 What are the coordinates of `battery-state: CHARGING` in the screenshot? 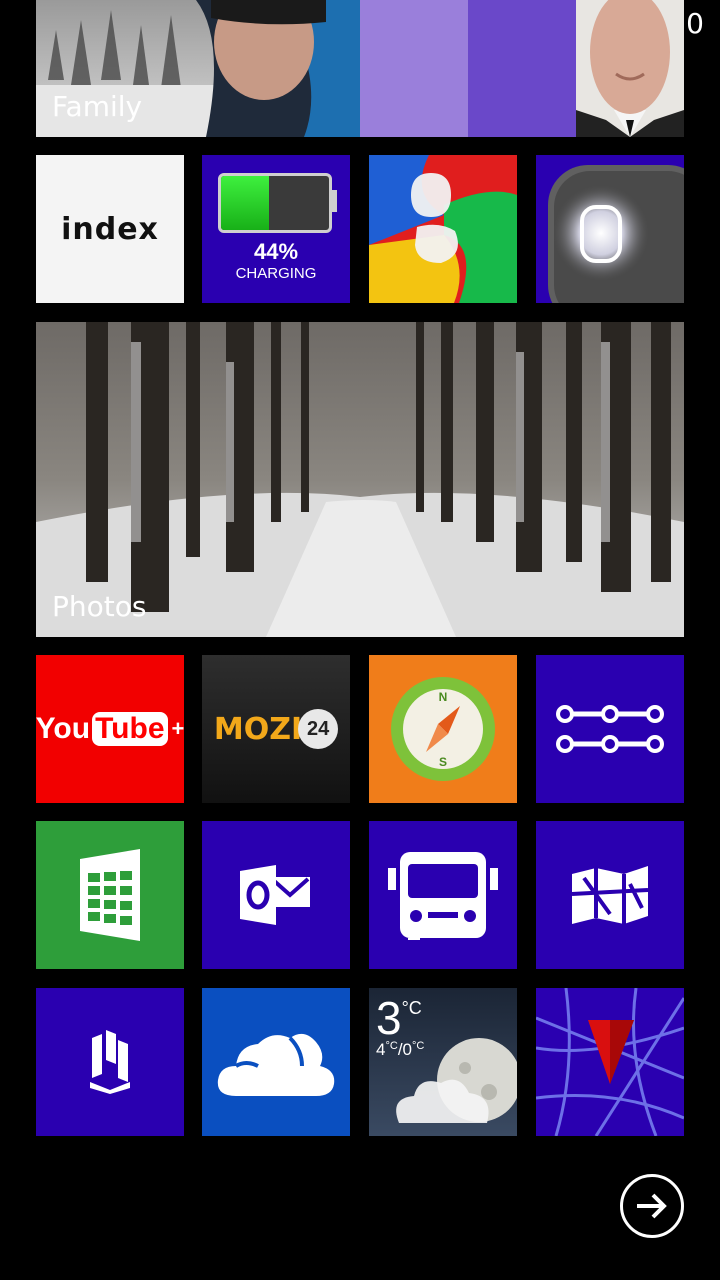 It's located at (276, 273).